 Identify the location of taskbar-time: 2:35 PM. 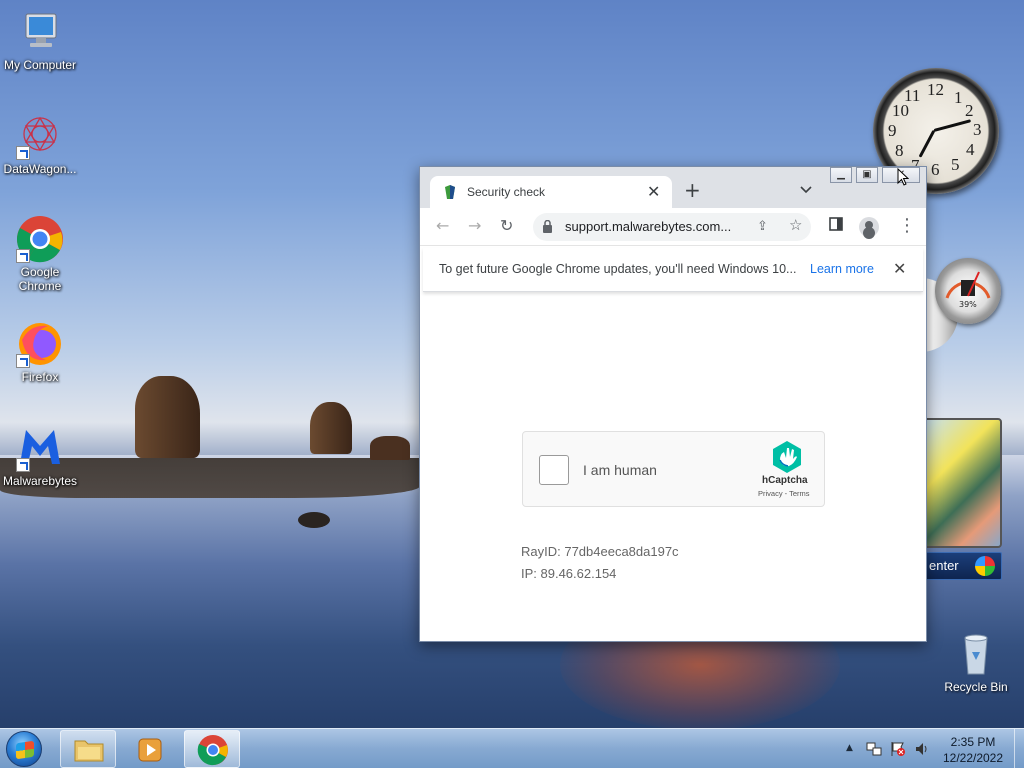
(973, 742).